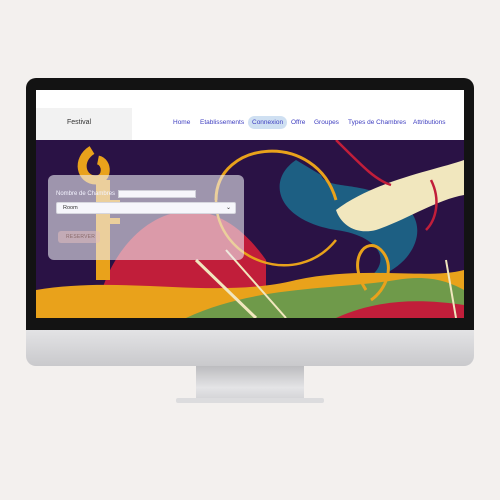 Image resolution: width=500 pixels, height=500 pixels. I want to click on rooms-count-label: Nombre de Chambres, so click(86, 194).